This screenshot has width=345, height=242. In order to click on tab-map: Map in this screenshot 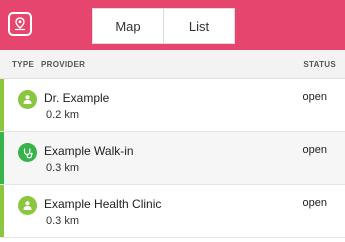, I will do `click(128, 26)`.